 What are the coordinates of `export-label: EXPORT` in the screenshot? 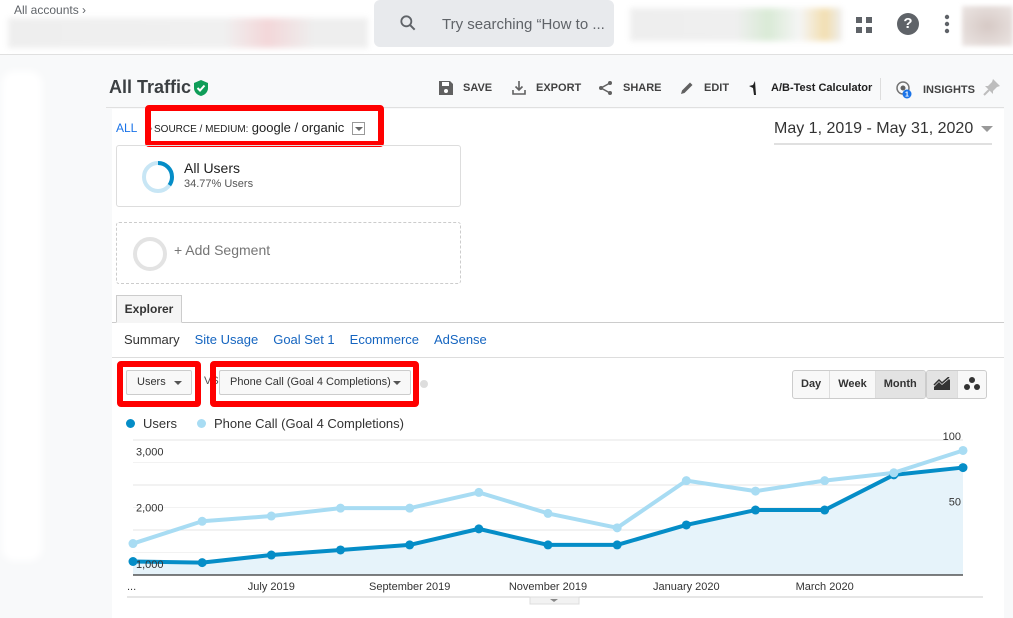 It's located at (559, 88).